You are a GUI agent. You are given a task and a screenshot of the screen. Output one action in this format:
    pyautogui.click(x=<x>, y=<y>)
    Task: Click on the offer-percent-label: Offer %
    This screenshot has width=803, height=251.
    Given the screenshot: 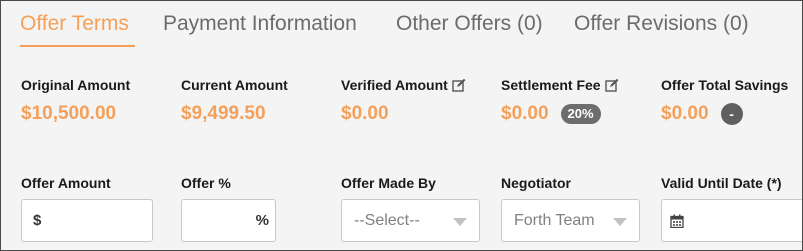 What is the action you would take?
    pyautogui.click(x=206, y=183)
    